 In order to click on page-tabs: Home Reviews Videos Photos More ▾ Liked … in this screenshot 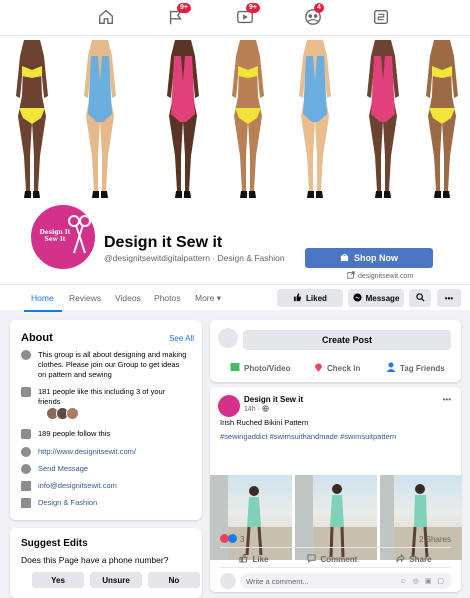, I will do `click(235, 298)`.